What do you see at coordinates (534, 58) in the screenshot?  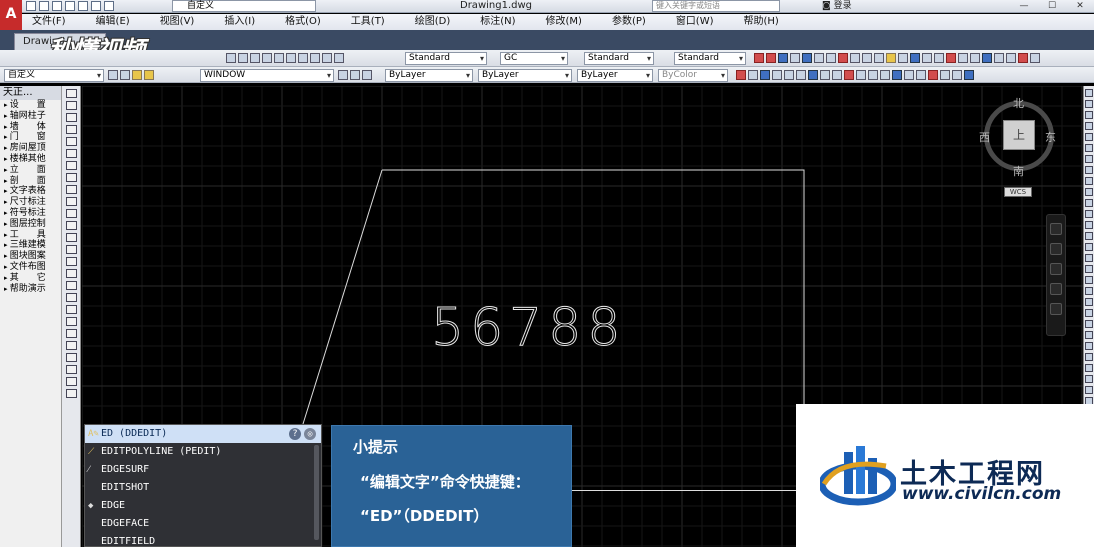 I see `dim-style-select: GC` at bounding box center [534, 58].